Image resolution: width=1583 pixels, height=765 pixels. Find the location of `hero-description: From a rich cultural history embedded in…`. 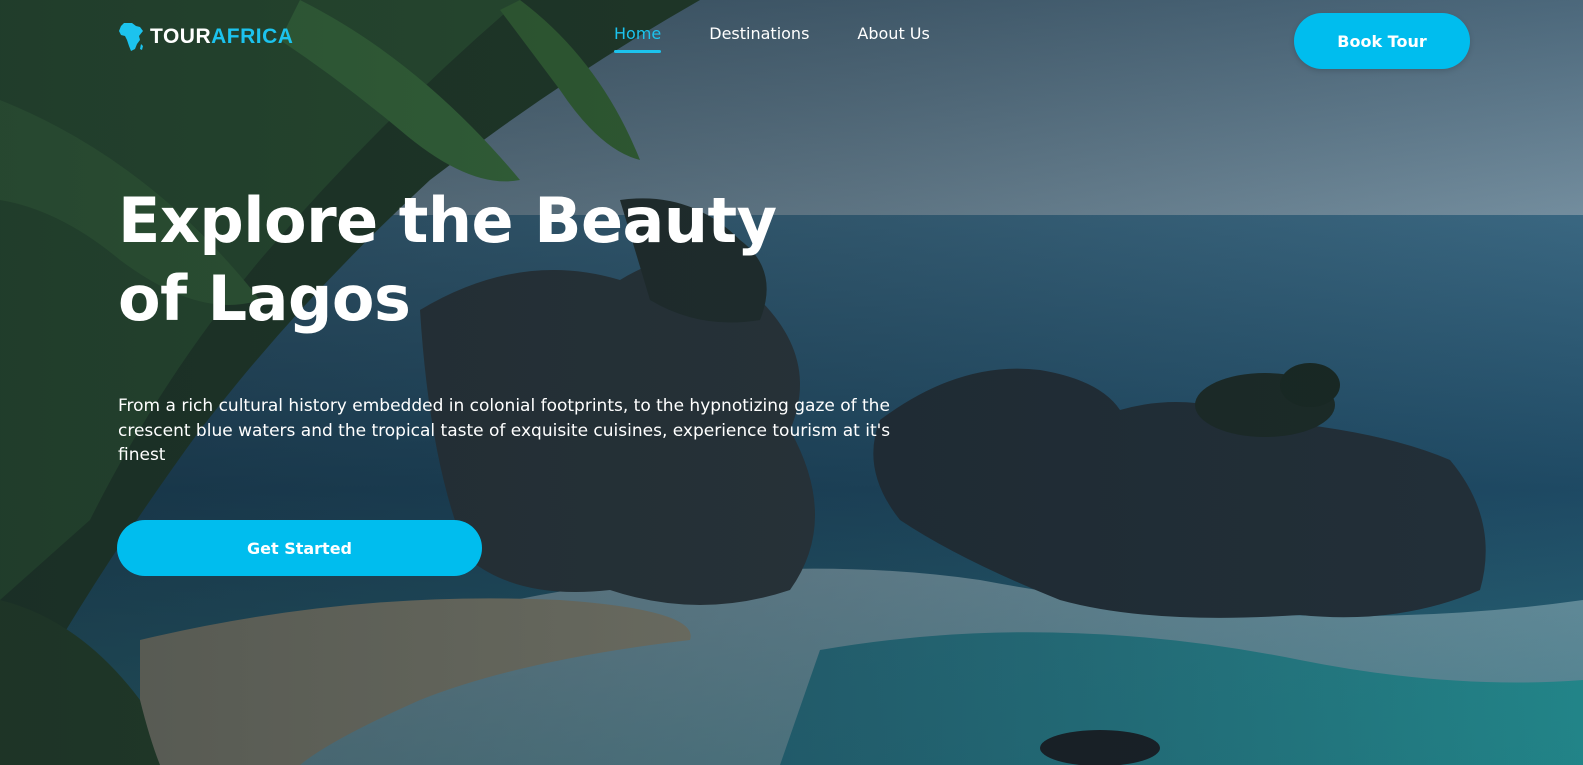

hero-description: From a rich cultural history embedded in… is located at coordinates (504, 430).